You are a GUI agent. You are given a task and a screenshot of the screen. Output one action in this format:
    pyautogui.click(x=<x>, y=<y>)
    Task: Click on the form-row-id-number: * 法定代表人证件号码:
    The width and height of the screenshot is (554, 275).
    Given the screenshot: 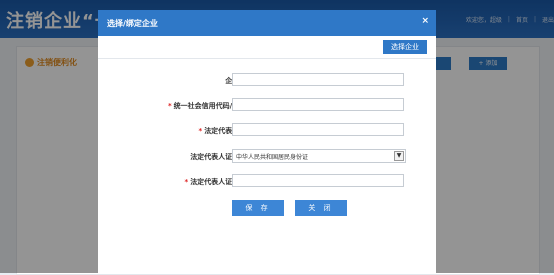 What is the action you would take?
    pyautogui.click(x=267, y=181)
    